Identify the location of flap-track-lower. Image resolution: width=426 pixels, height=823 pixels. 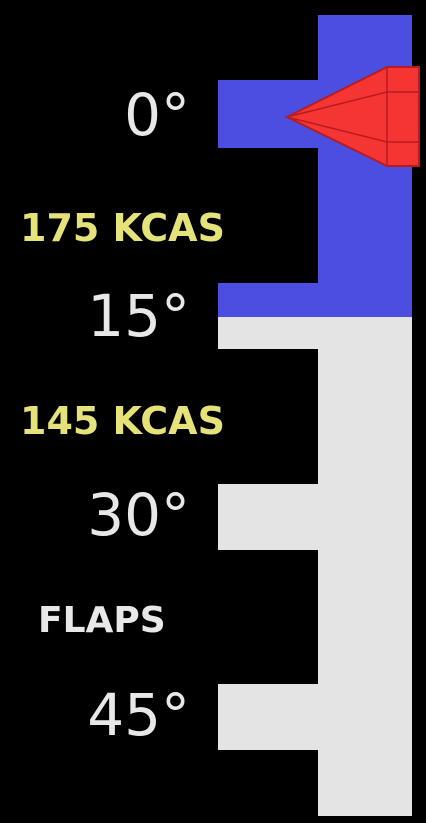
(365, 565).